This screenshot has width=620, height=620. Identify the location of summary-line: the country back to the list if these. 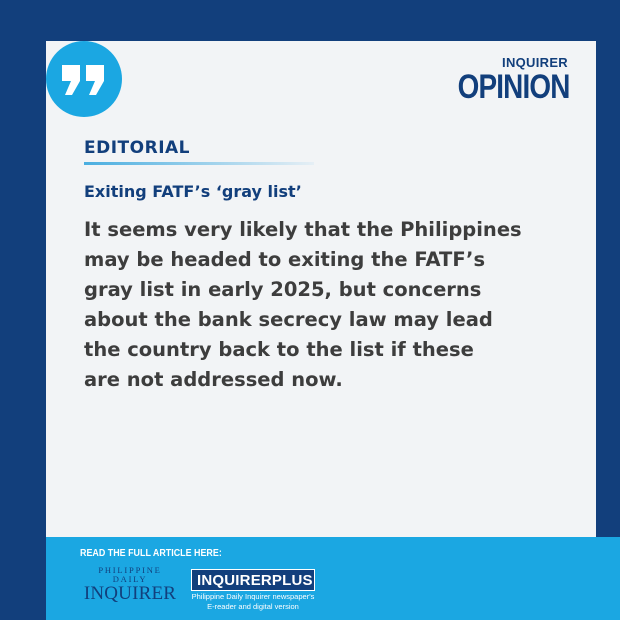
(279, 349).